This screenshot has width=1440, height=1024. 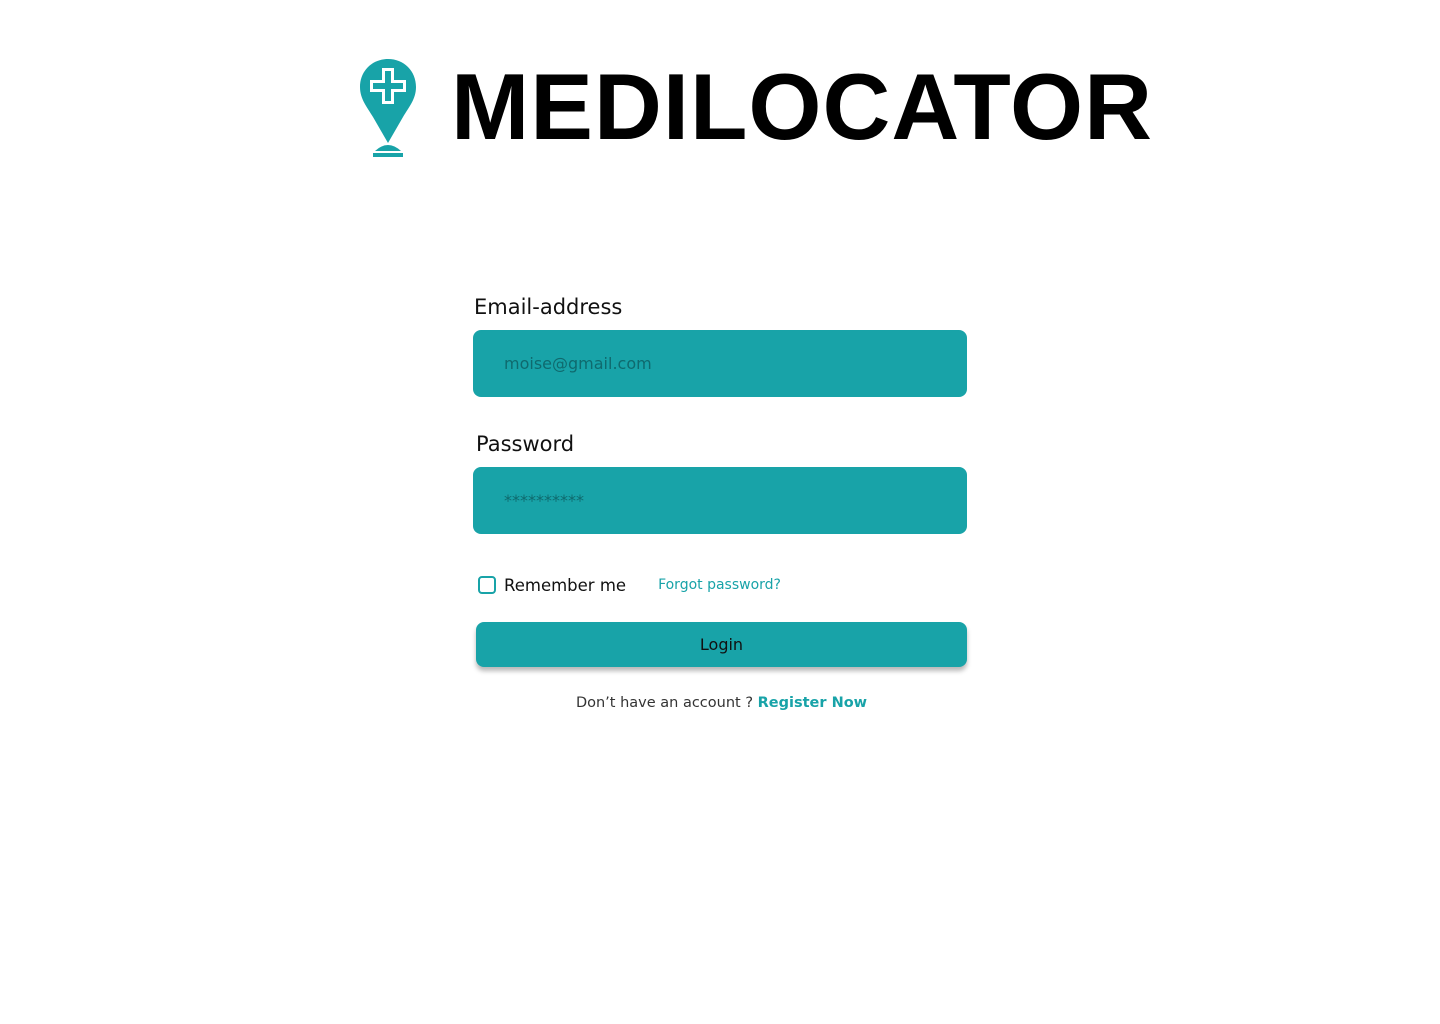 What do you see at coordinates (548, 307) in the screenshot?
I see `email-label: Email-address` at bounding box center [548, 307].